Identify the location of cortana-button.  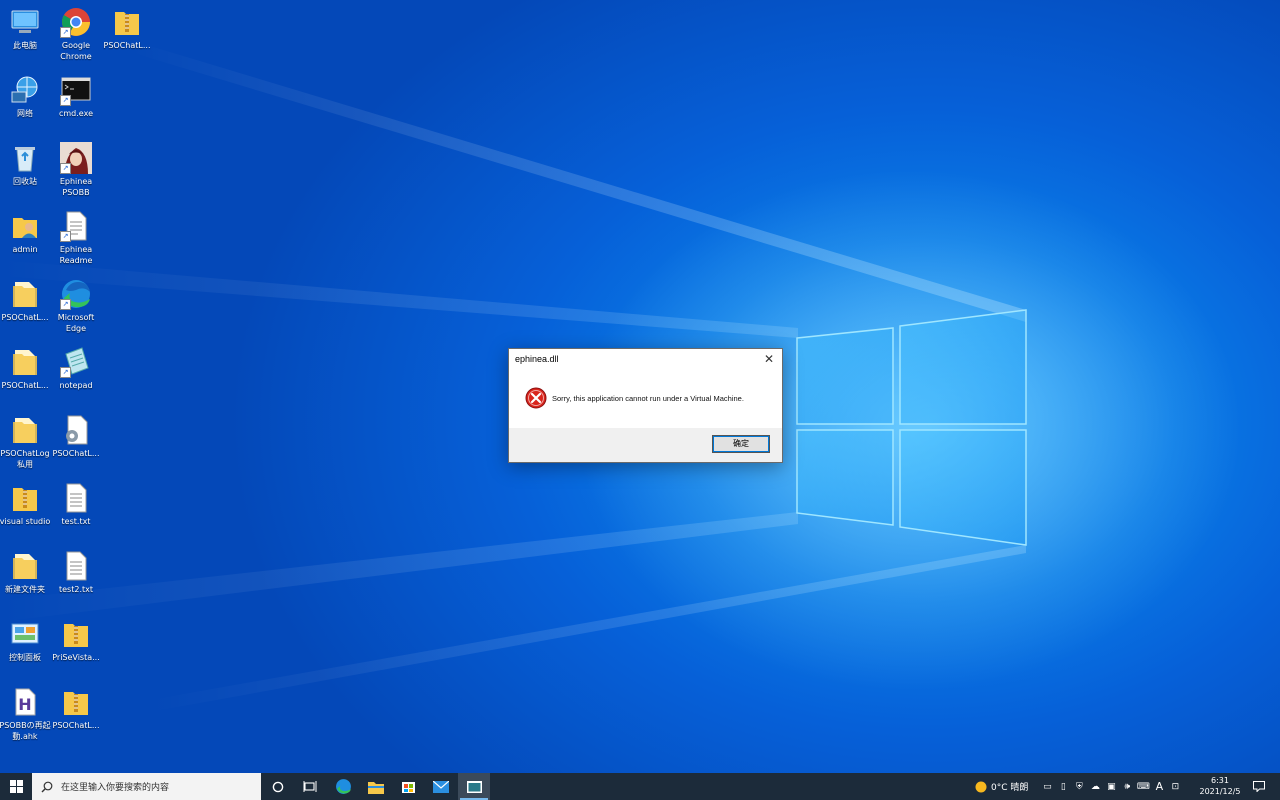
(278, 786).